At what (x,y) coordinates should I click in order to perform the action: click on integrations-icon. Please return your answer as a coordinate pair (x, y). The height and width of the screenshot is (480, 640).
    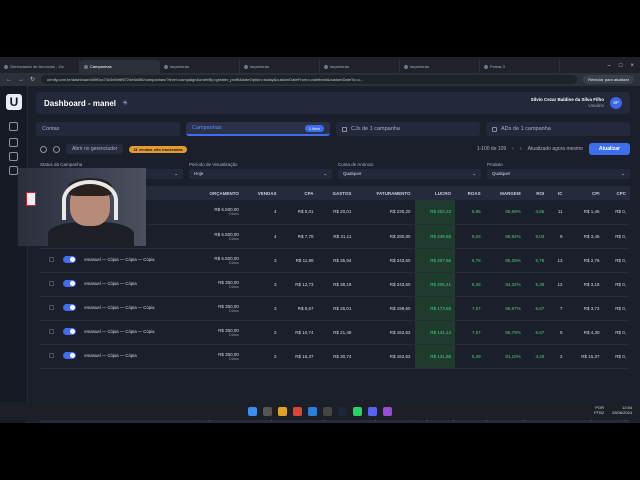
    Looking at the image, I should click on (13, 170).